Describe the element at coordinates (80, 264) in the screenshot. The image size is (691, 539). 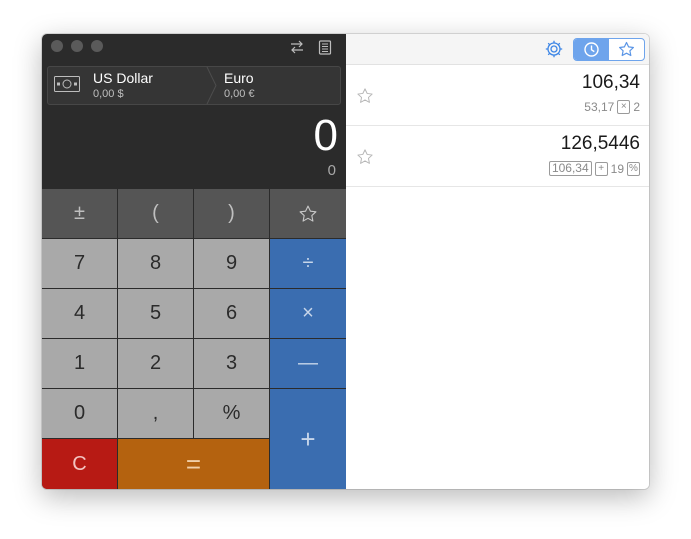
I see `digit-7-button: 7` at that location.